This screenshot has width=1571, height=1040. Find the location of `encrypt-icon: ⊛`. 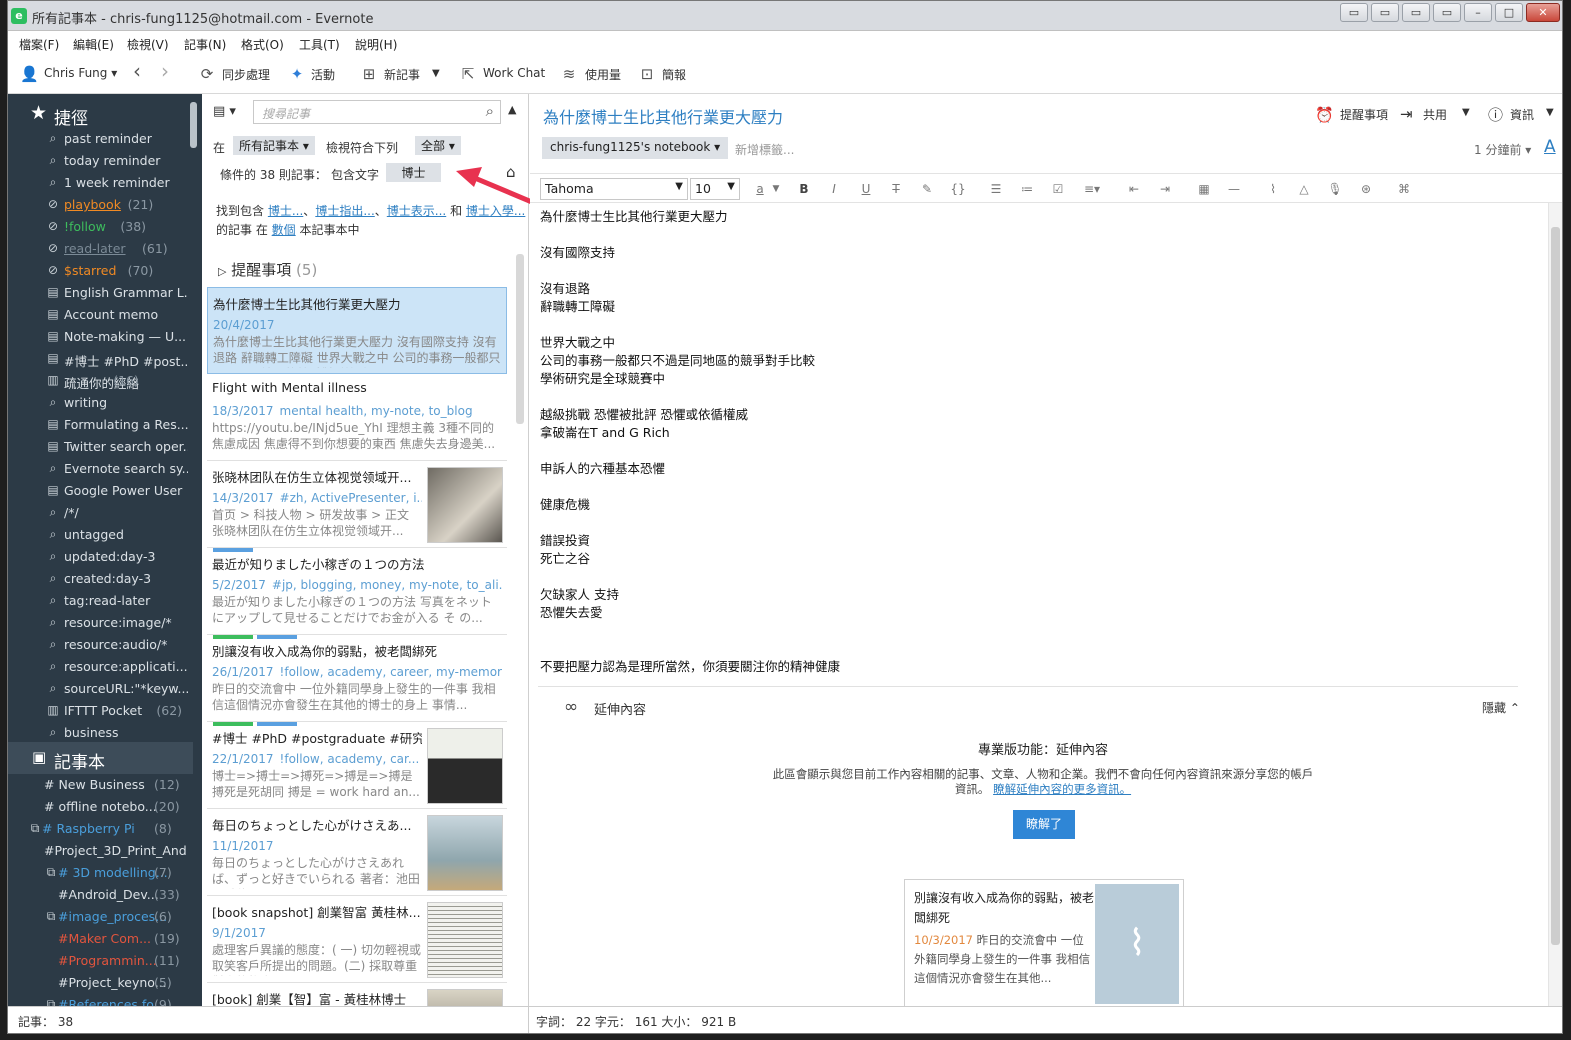

encrypt-icon: ⊛ is located at coordinates (1366, 189).